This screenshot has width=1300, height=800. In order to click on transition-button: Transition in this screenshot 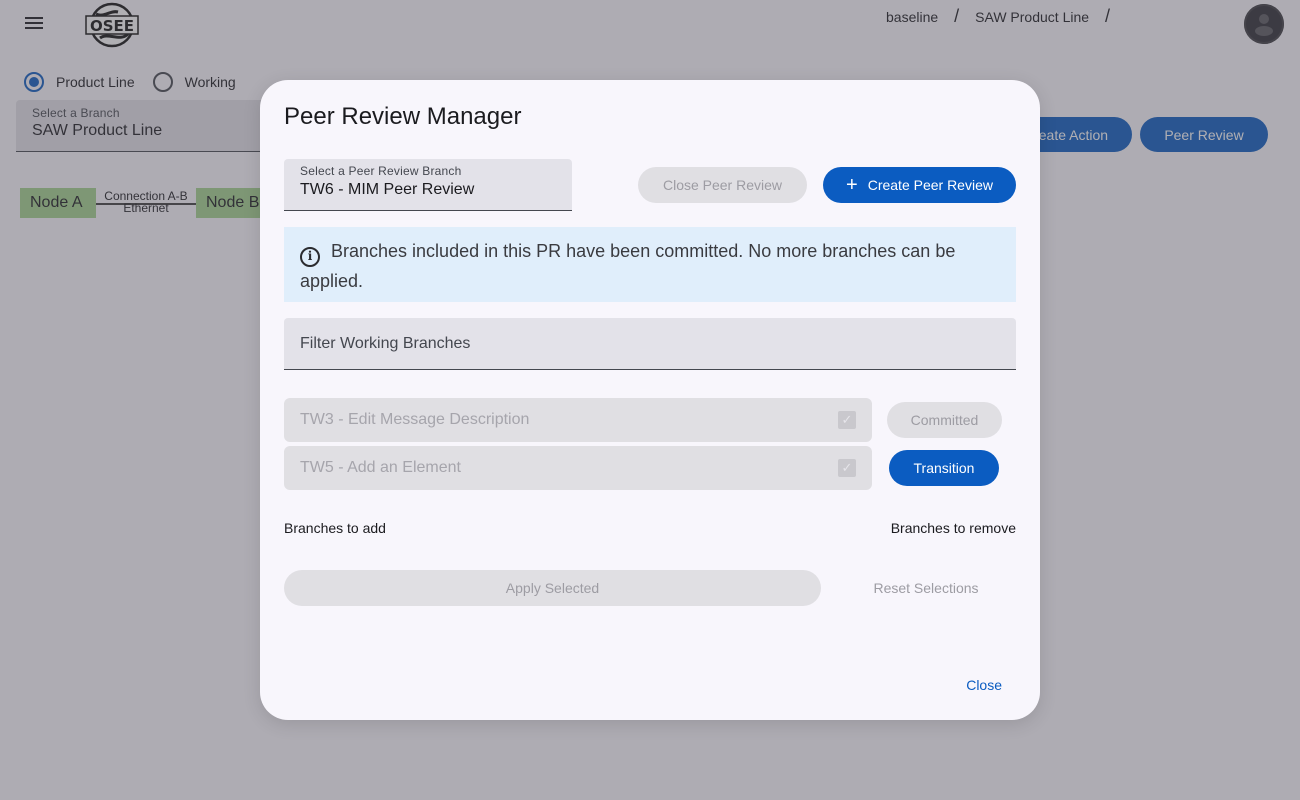, I will do `click(944, 468)`.